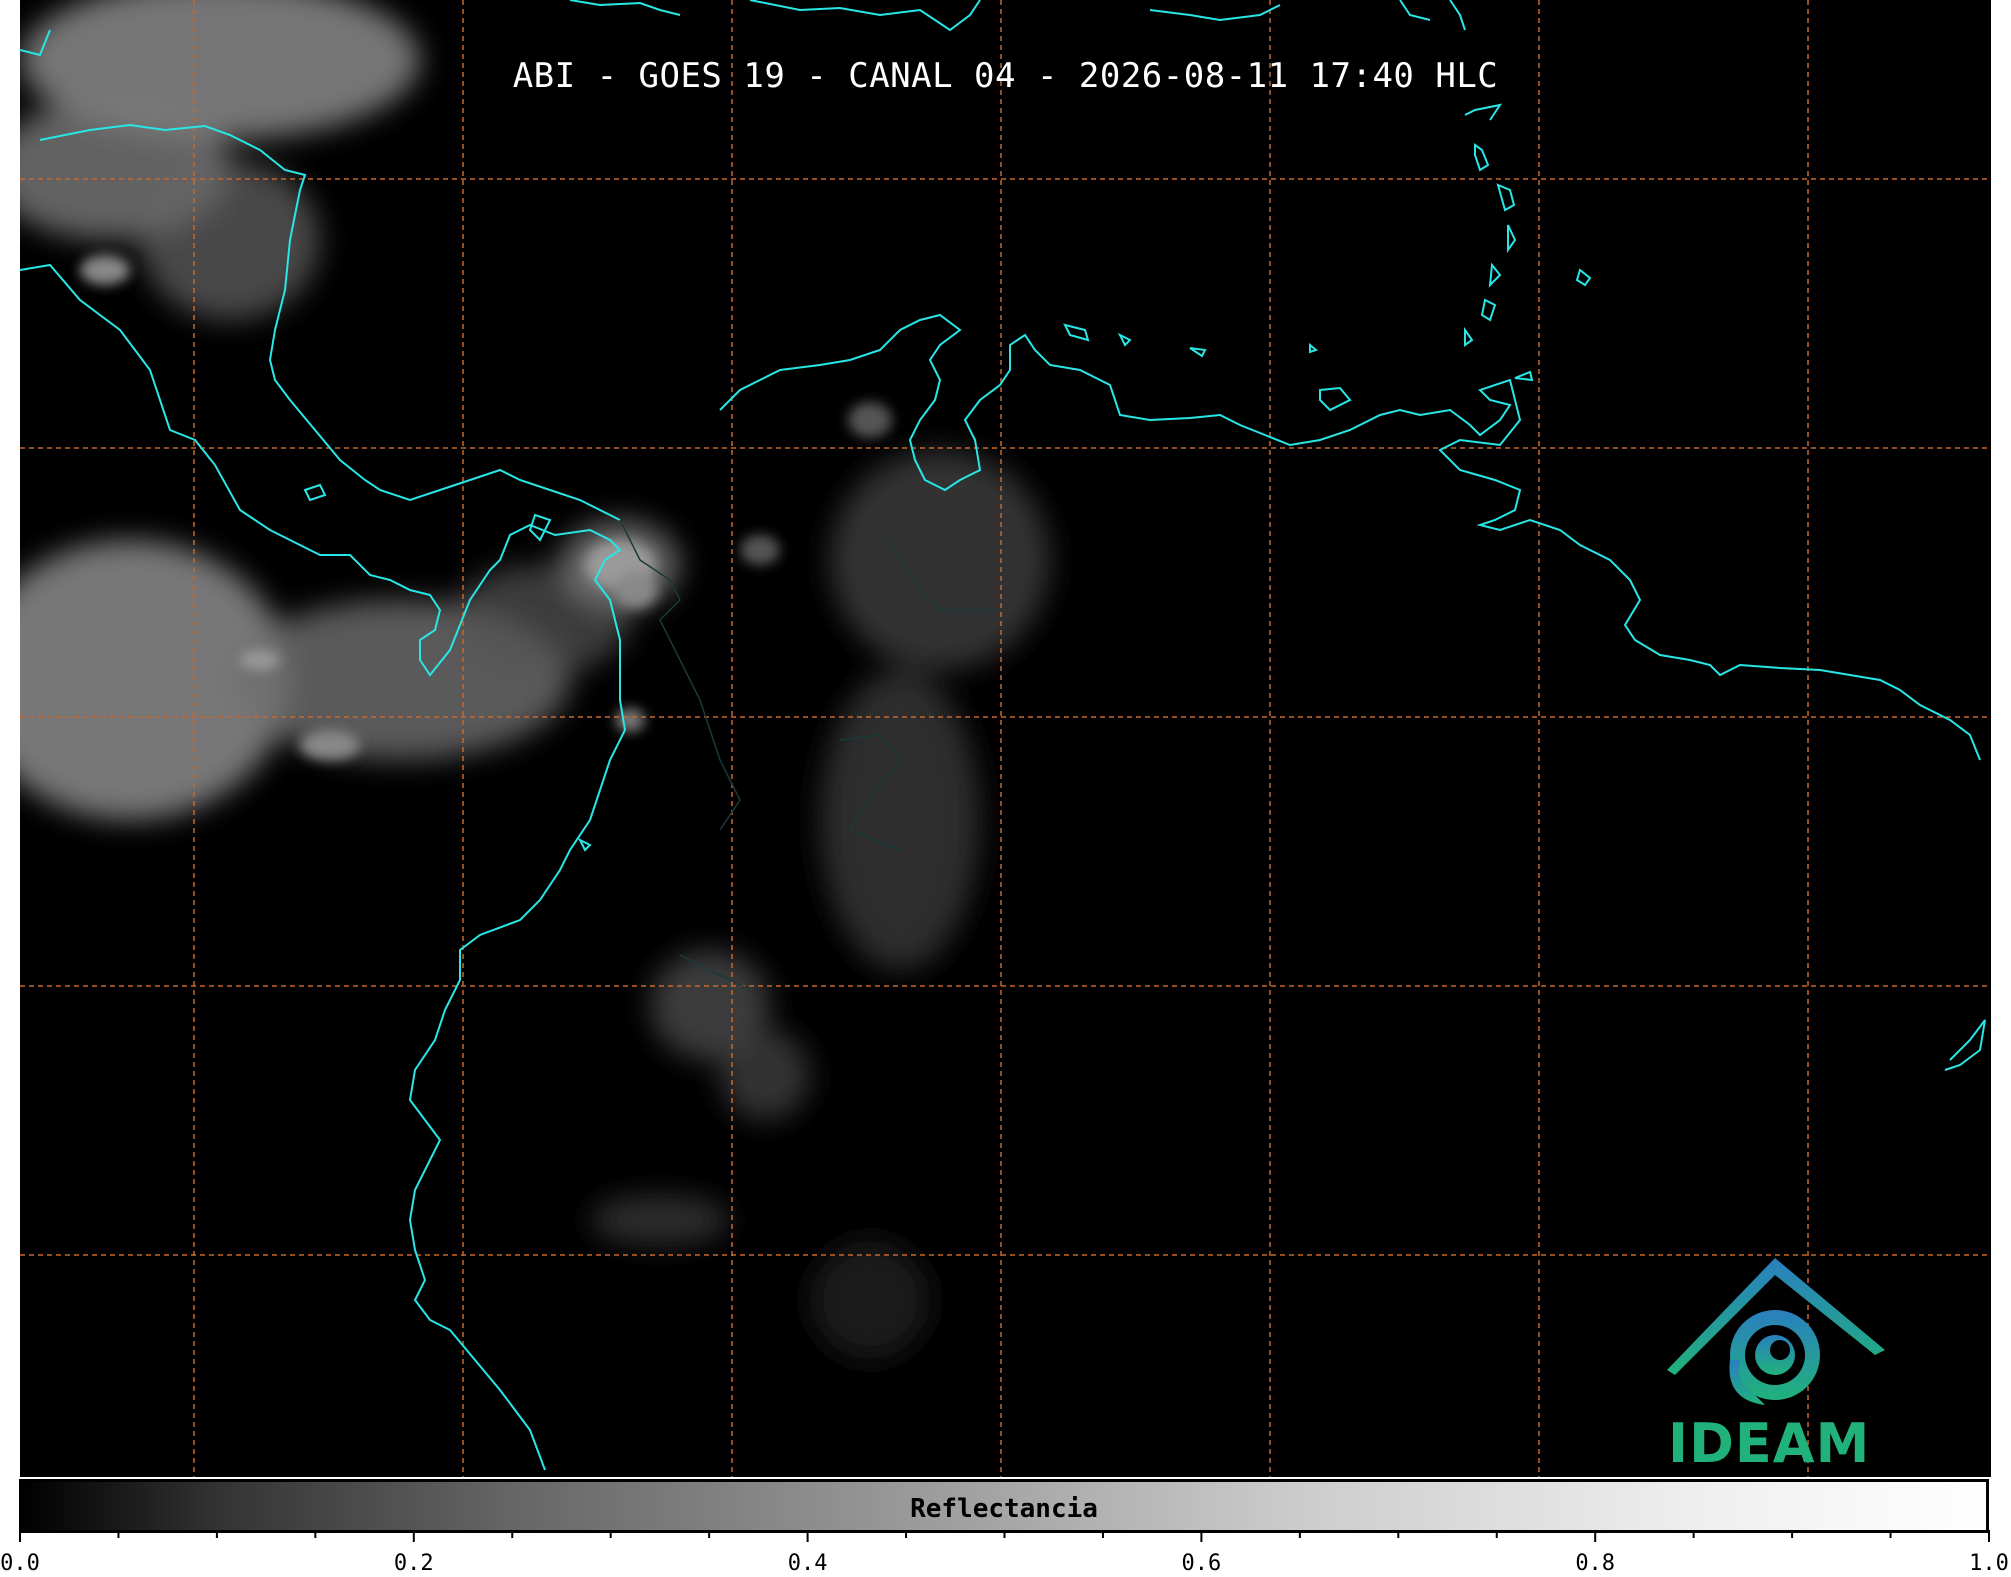 Image resolution: width=2011 pixels, height=1577 pixels. What do you see at coordinates (20, 1563) in the screenshot?
I see `colorbar-tick-label: 0.0` at bounding box center [20, 1563].